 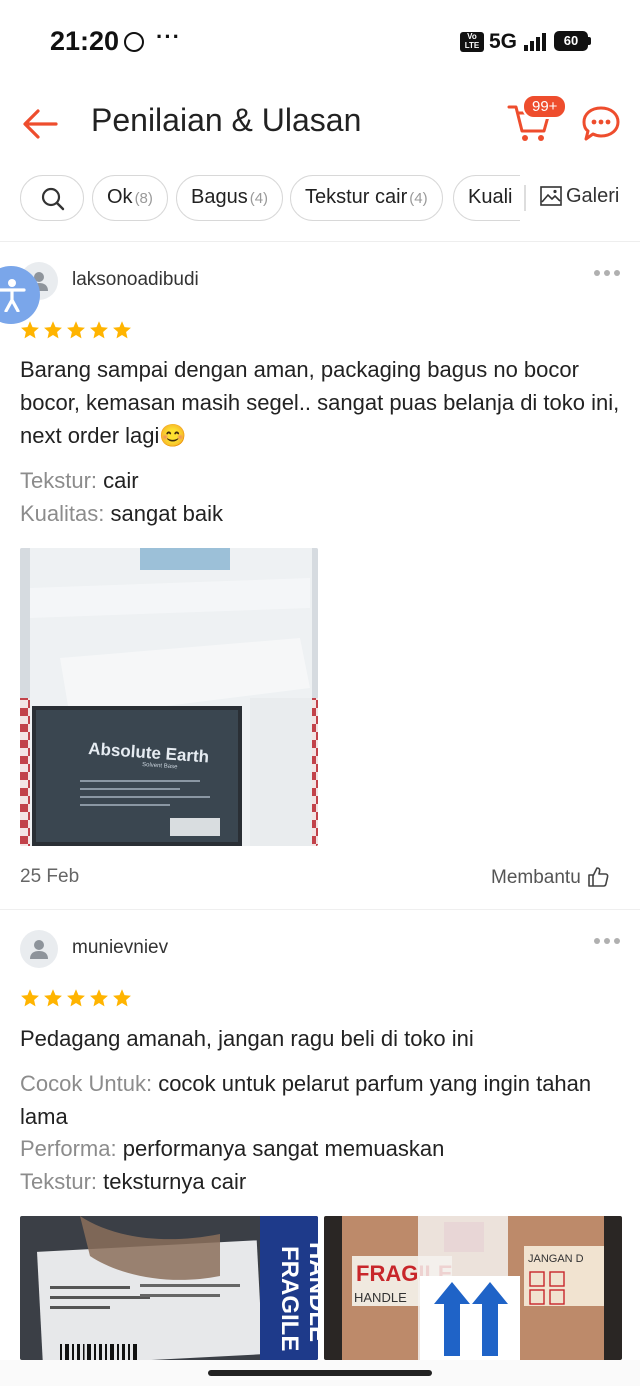 What do you see at coordinates (536, 877) in the screenshot?
I see `helpful-label: Membantu` at bounding box center [536, 877].